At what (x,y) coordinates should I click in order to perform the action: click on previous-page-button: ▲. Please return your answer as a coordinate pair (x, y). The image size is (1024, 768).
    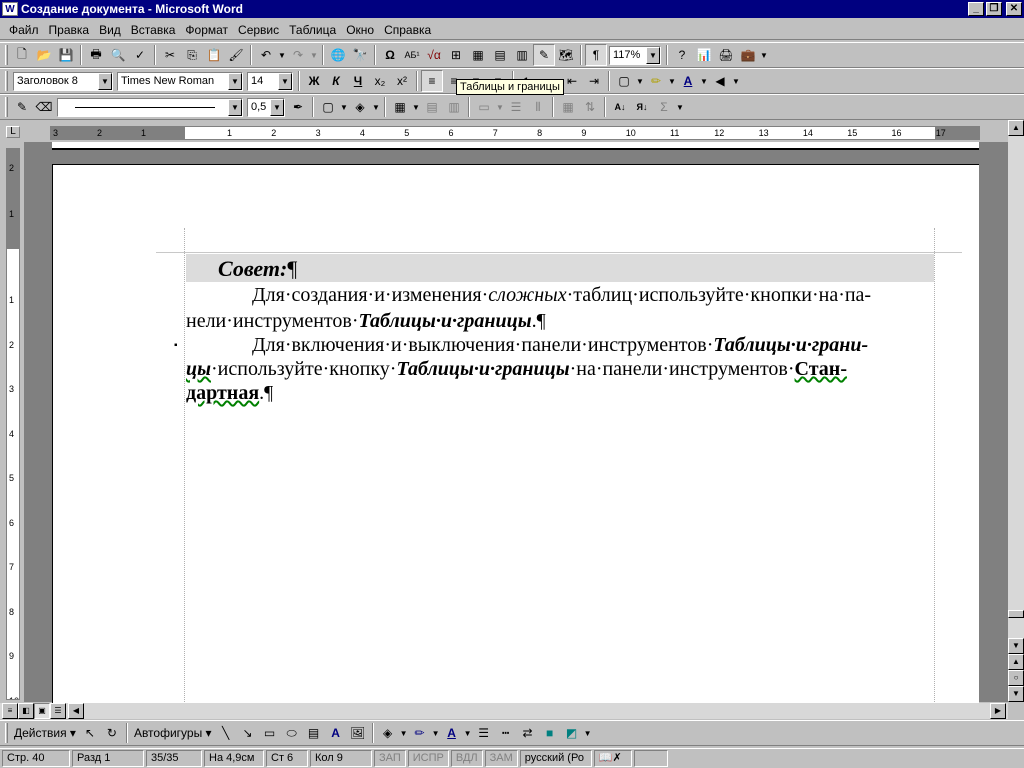
    Looking at the image, I should click on (1016, 662).